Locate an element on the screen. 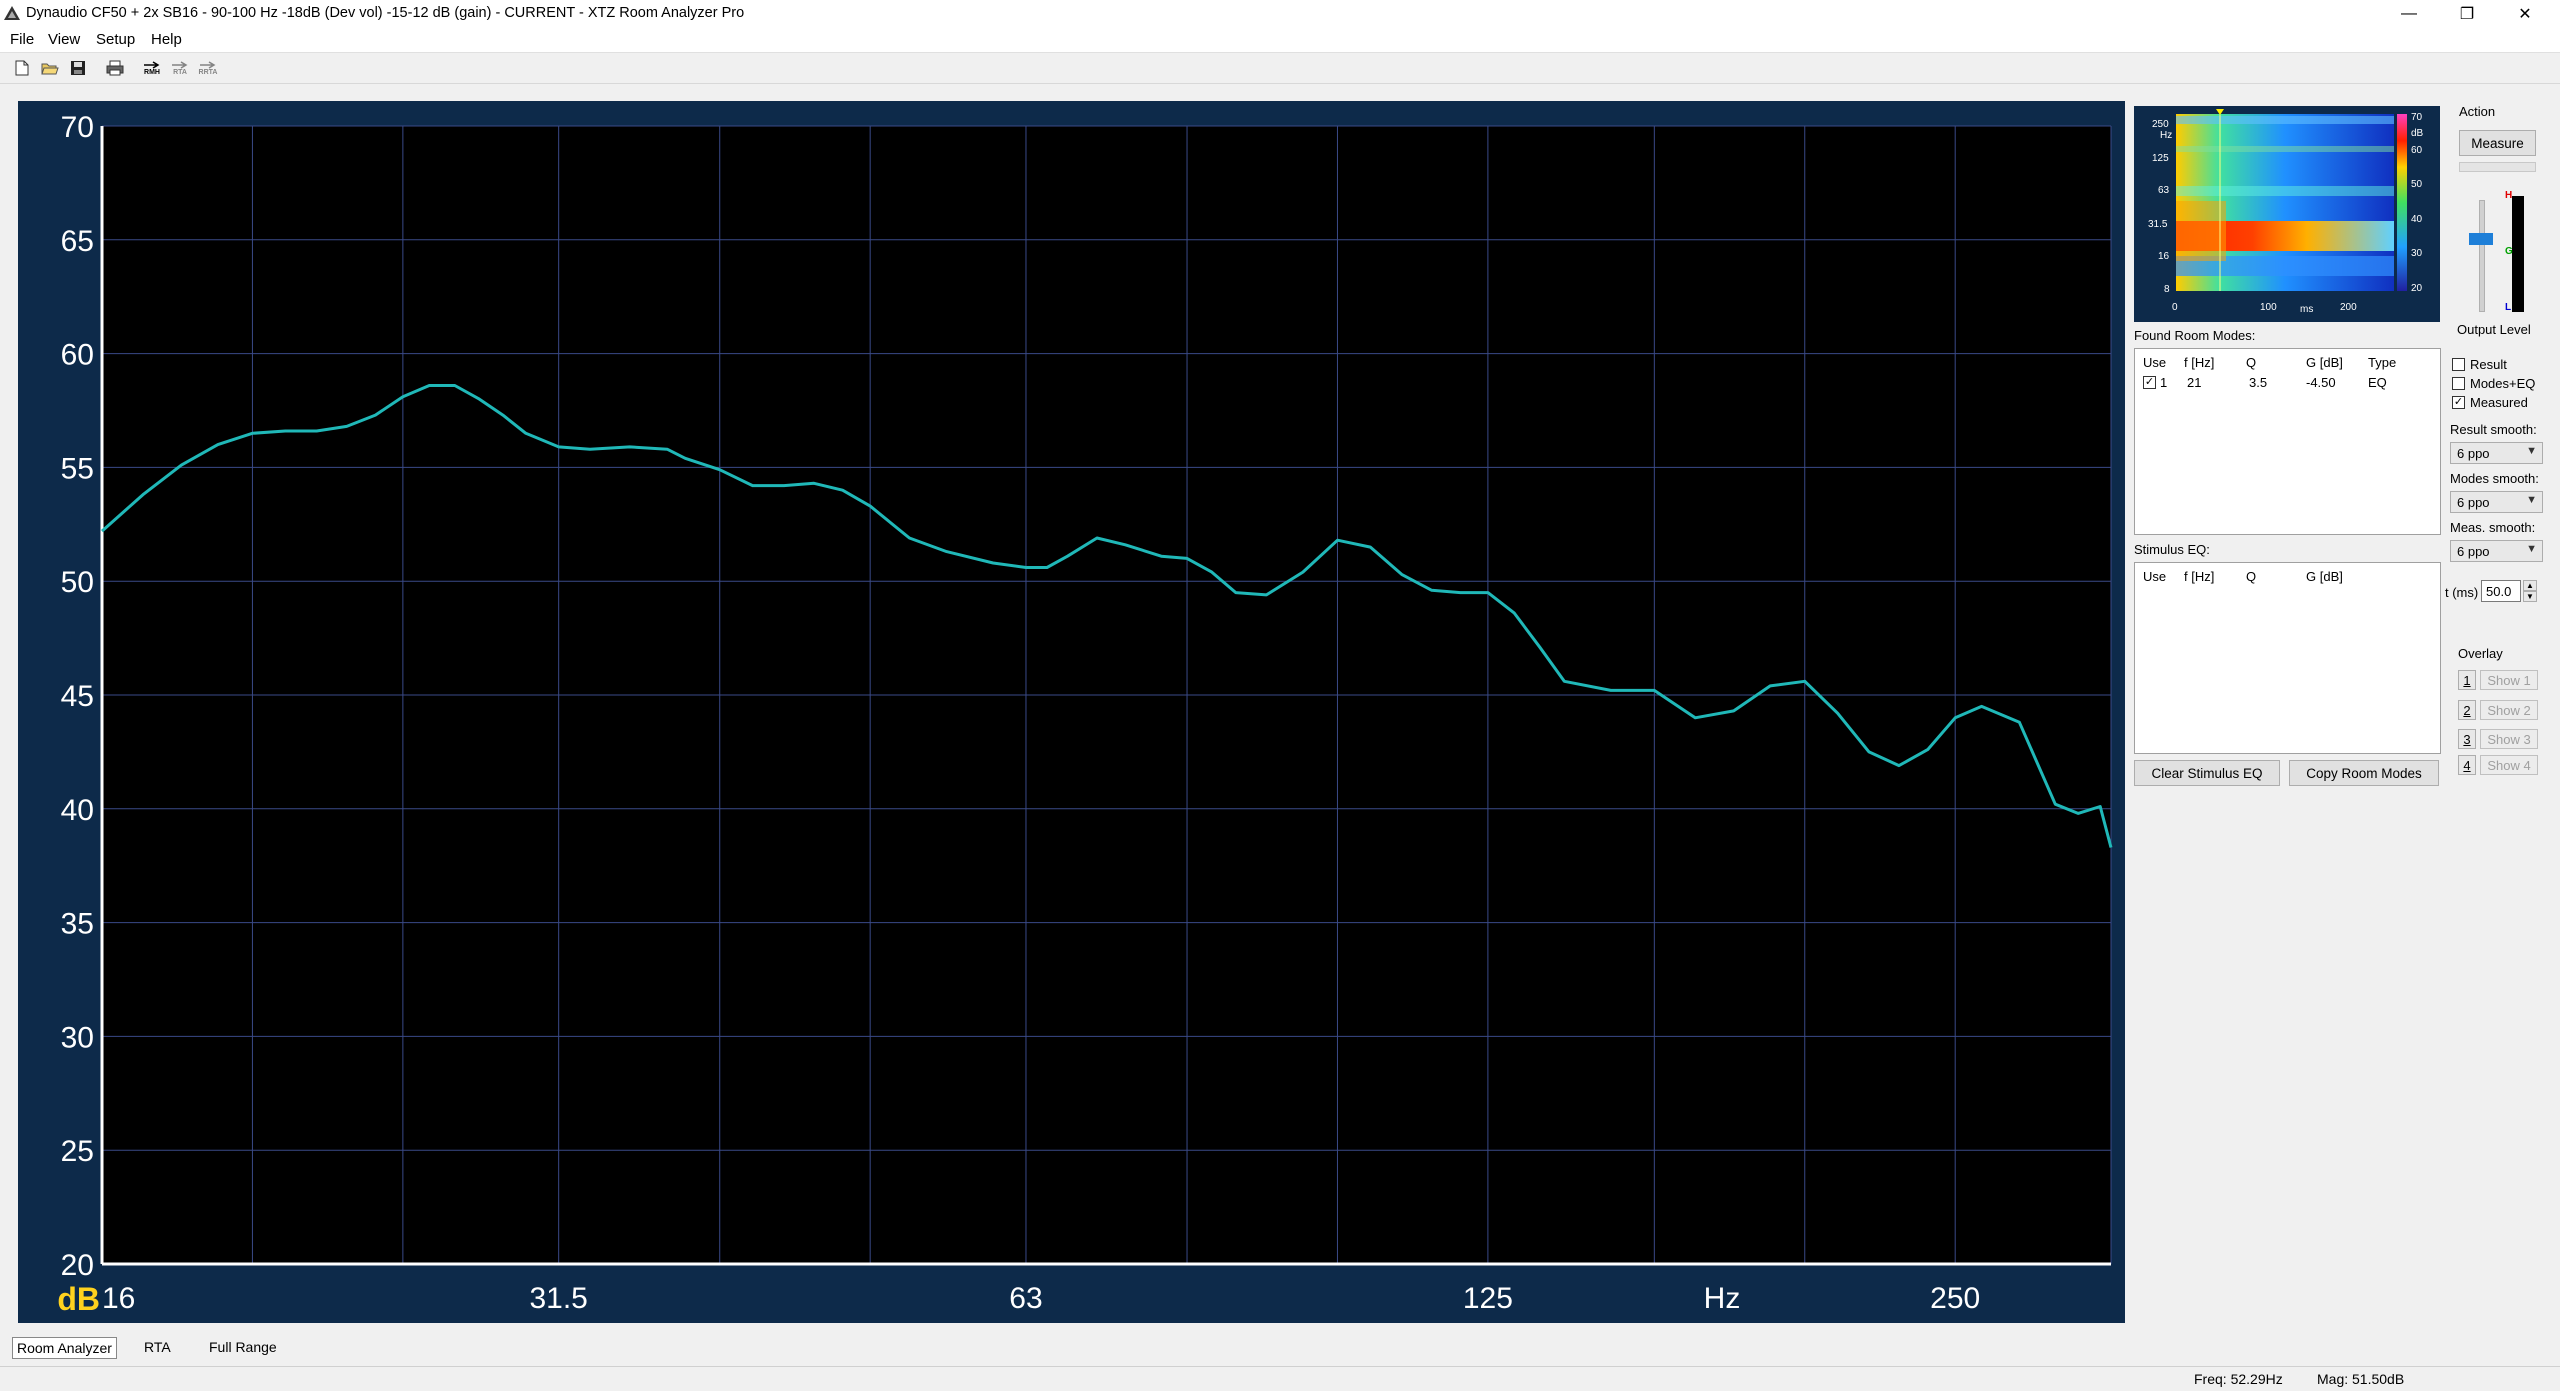 This screenshot has width=2560, height=1391. measure-button: Measure is located at coordinates (2497, 143).